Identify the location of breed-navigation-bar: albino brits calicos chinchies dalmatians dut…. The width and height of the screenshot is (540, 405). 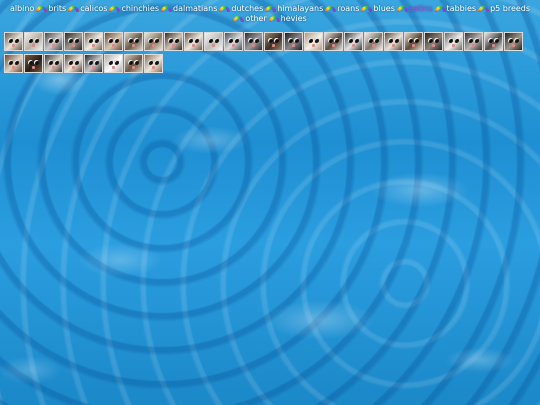
(270, 14).